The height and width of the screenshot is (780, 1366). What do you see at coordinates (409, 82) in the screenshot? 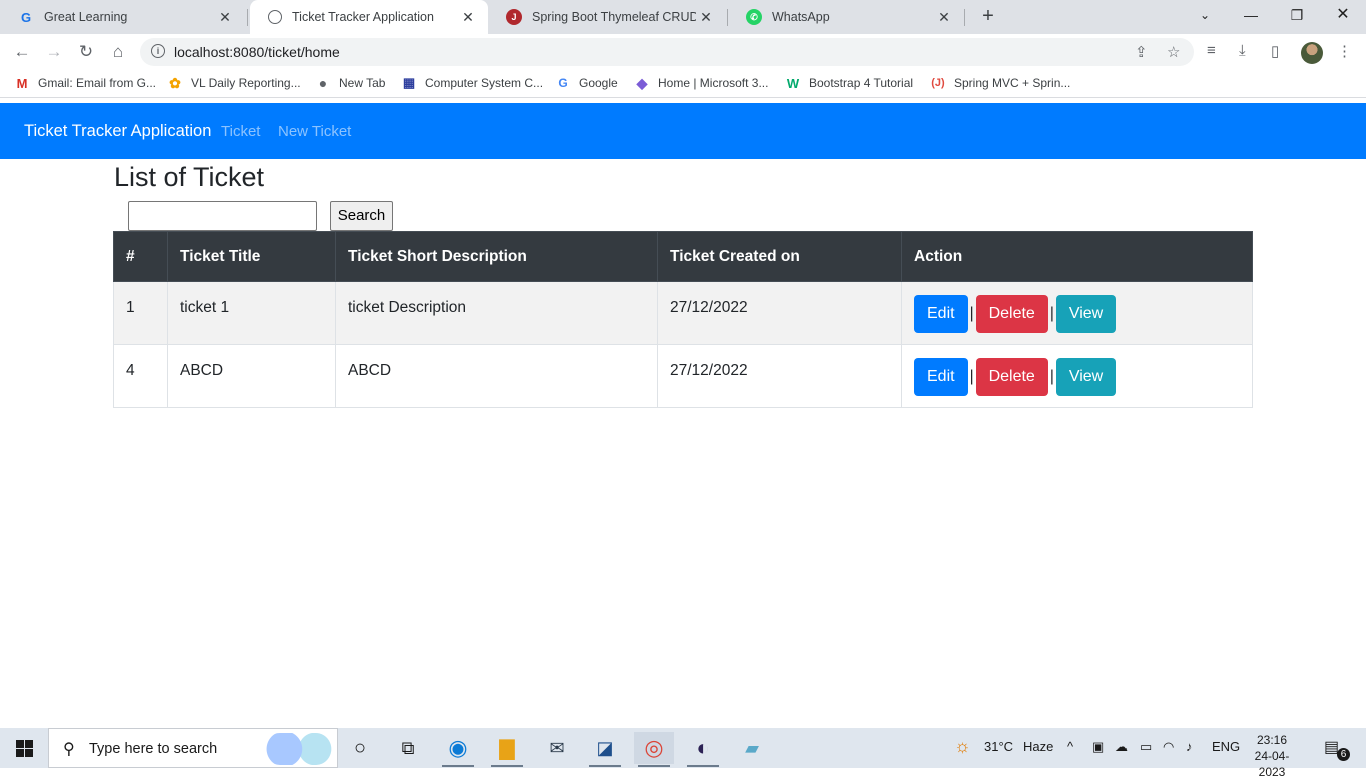
I see `building-icon: ▦` at bounding box center [409, 82].